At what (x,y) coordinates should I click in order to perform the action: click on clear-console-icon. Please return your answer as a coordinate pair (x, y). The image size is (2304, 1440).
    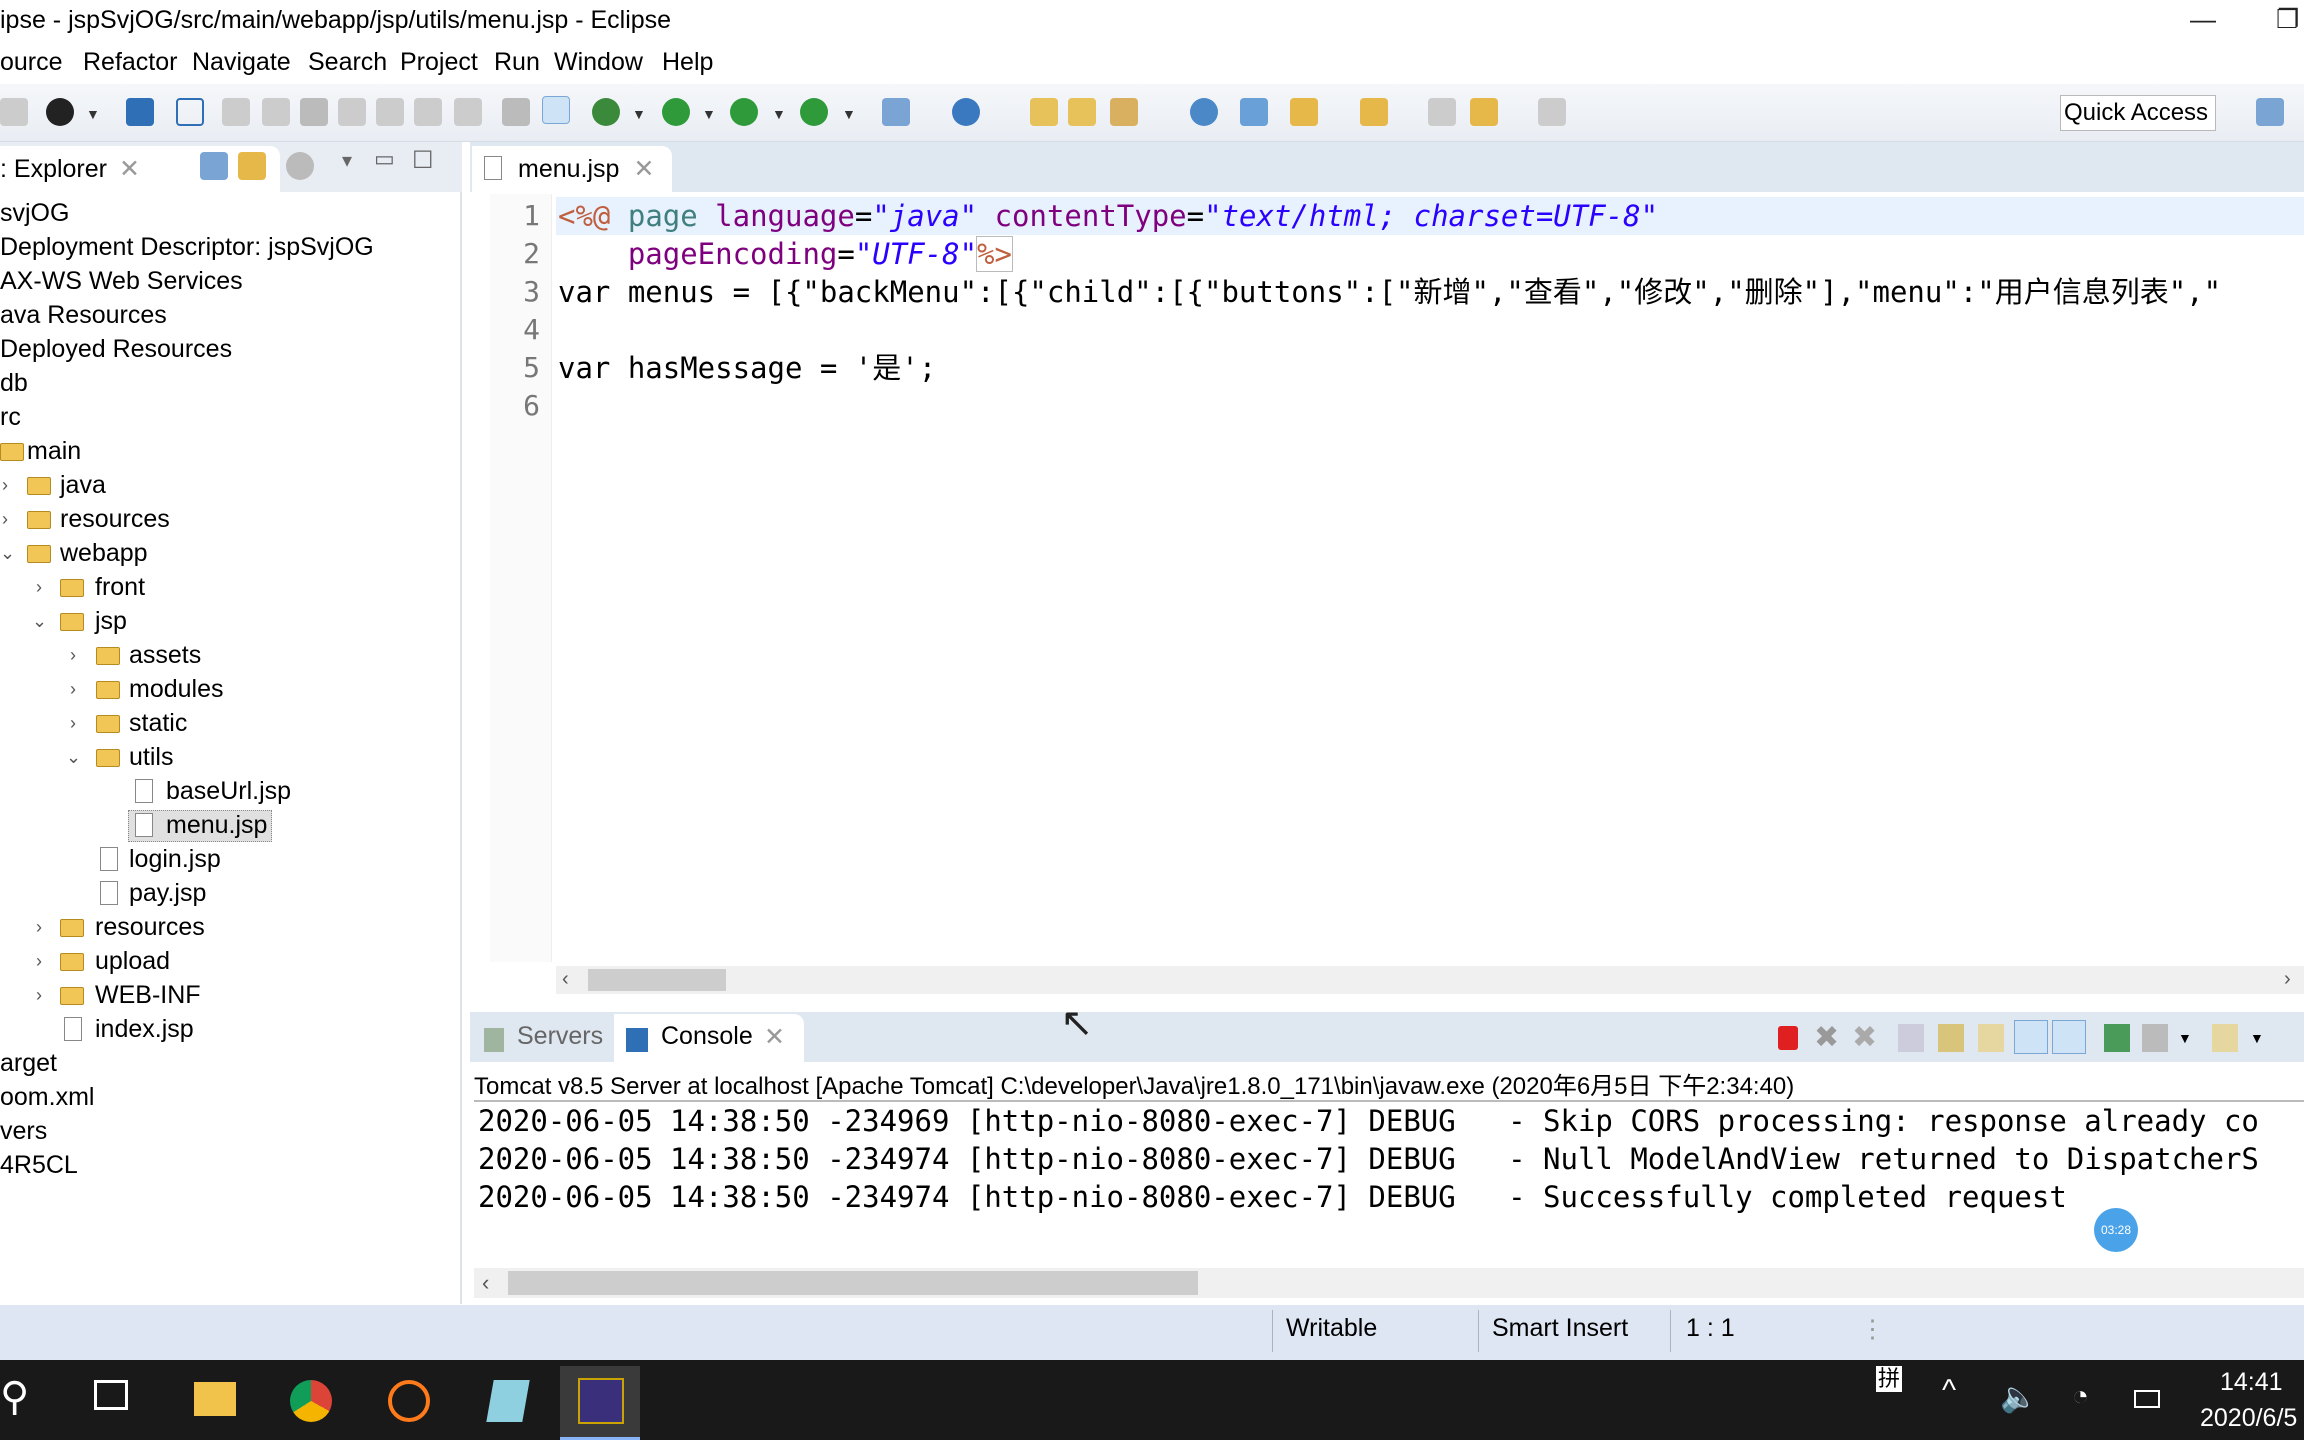
    Looking at the image, I should click on (1911, 1038).